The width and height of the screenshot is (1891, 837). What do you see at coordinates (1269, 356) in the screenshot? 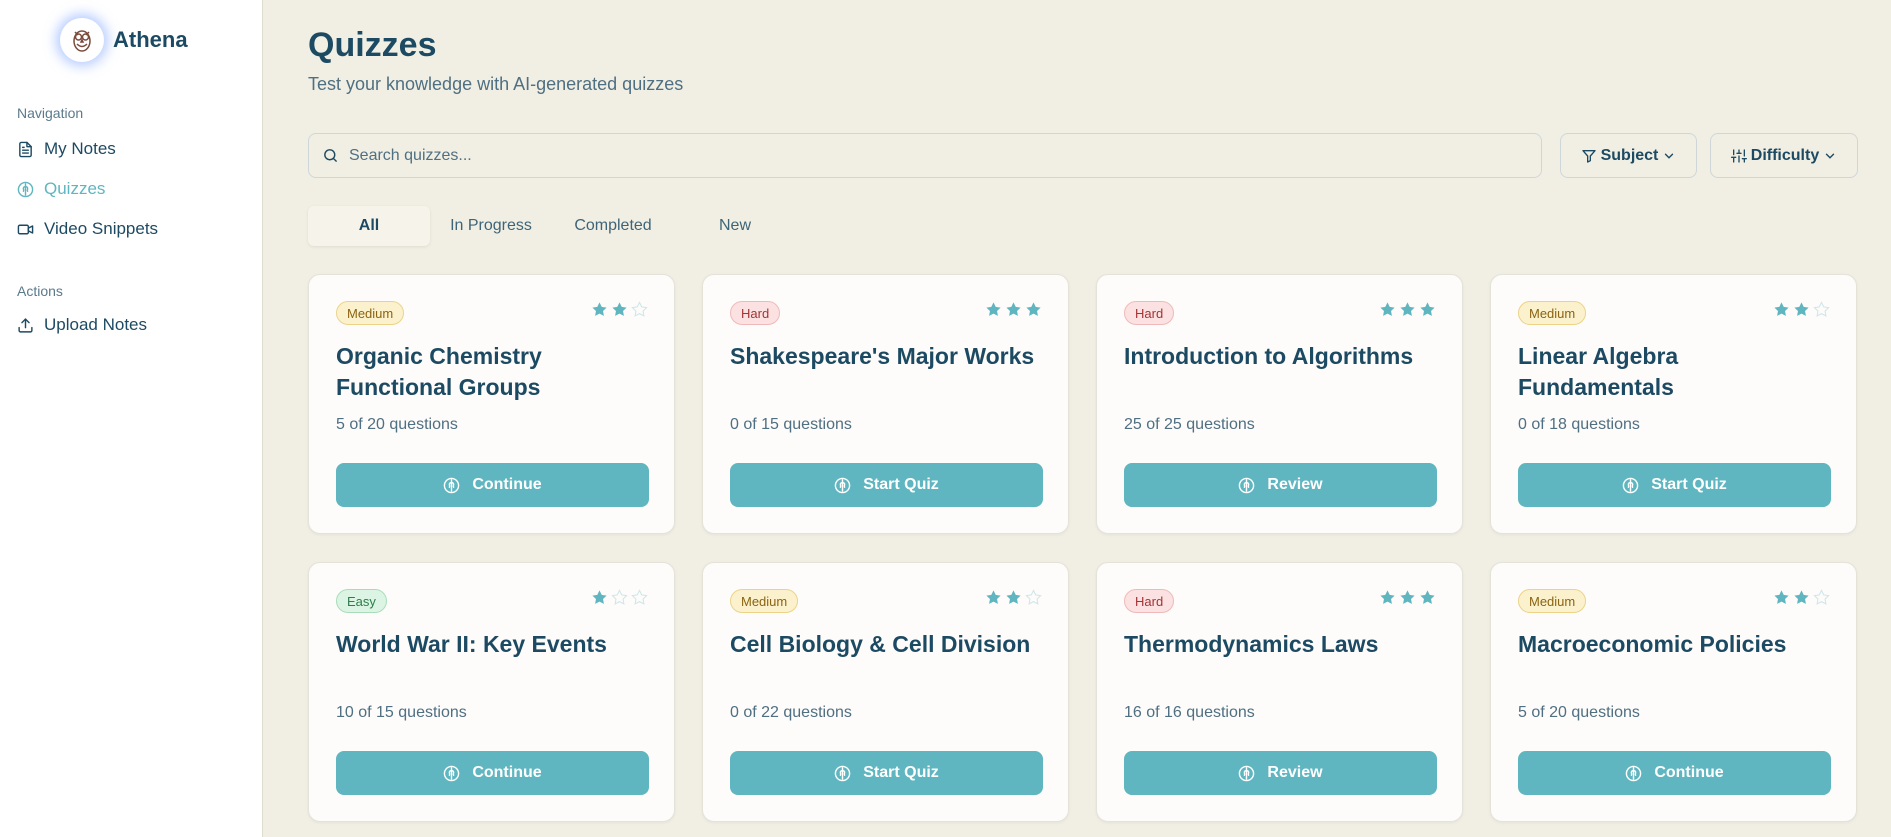
I see `quiz-title: Introduction to Algorithms` at bounding box center [1269, 356].